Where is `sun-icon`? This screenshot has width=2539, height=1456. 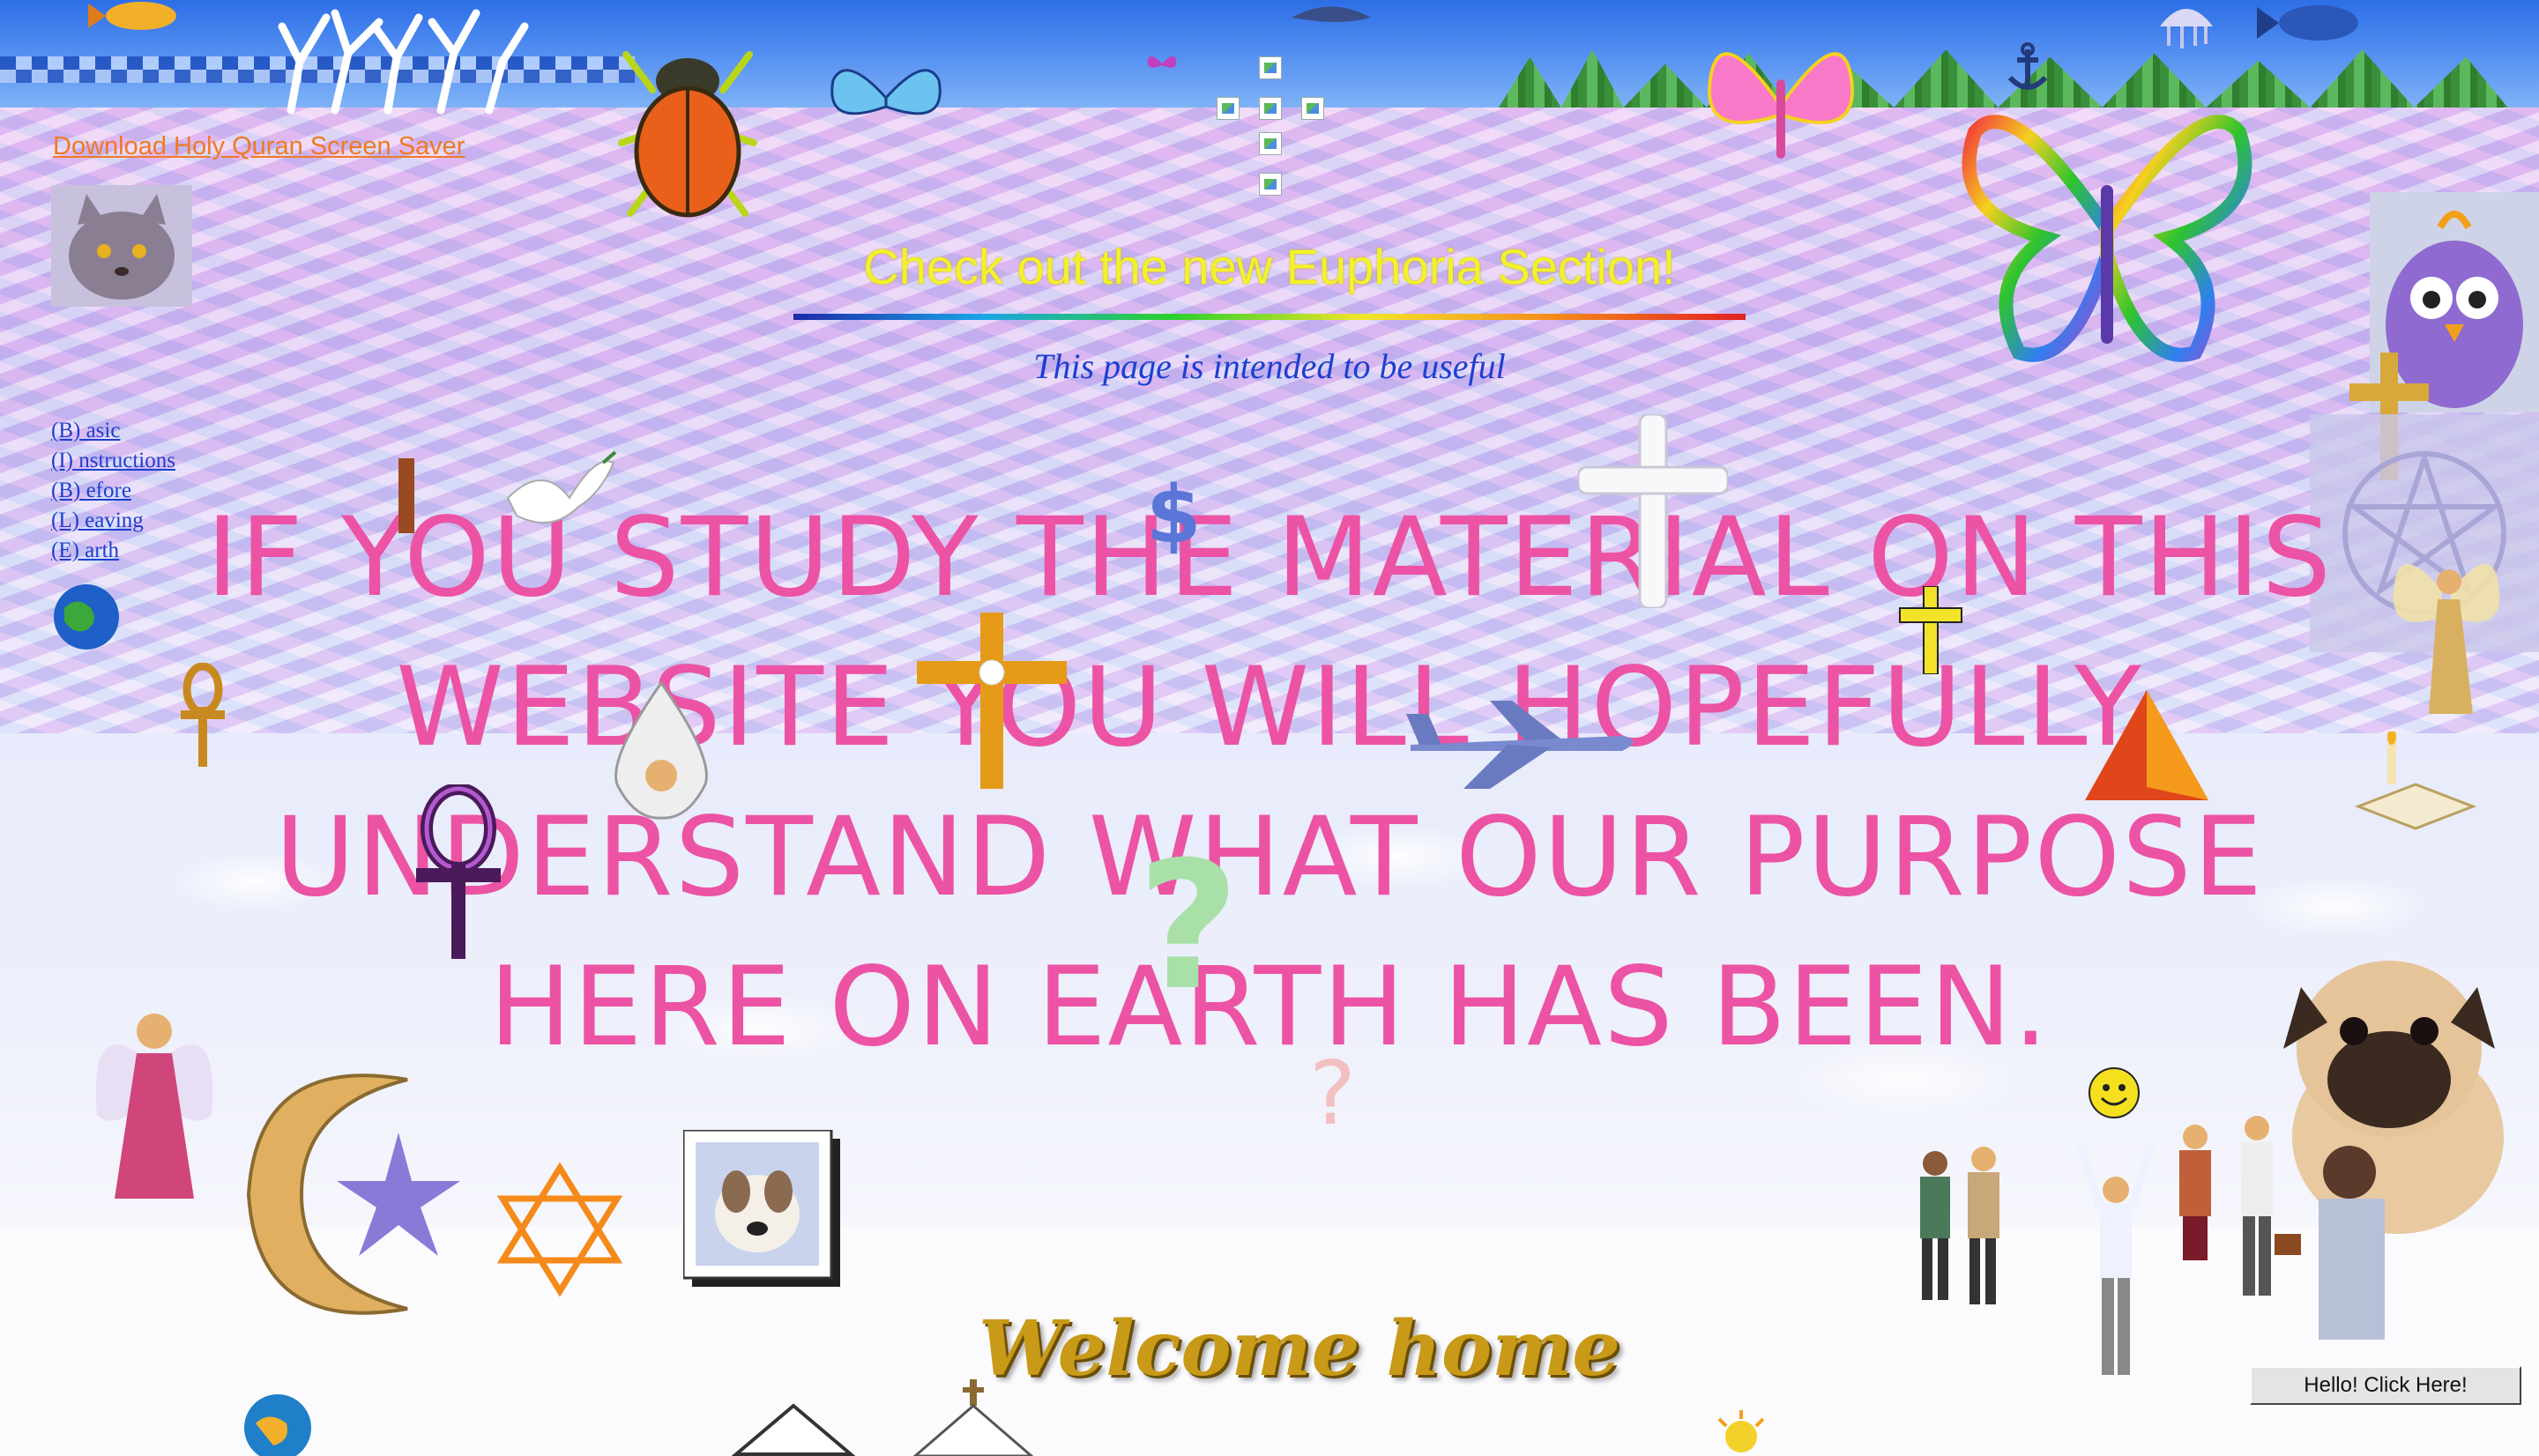
sun-icon is located at coordinates (1741, 1431).